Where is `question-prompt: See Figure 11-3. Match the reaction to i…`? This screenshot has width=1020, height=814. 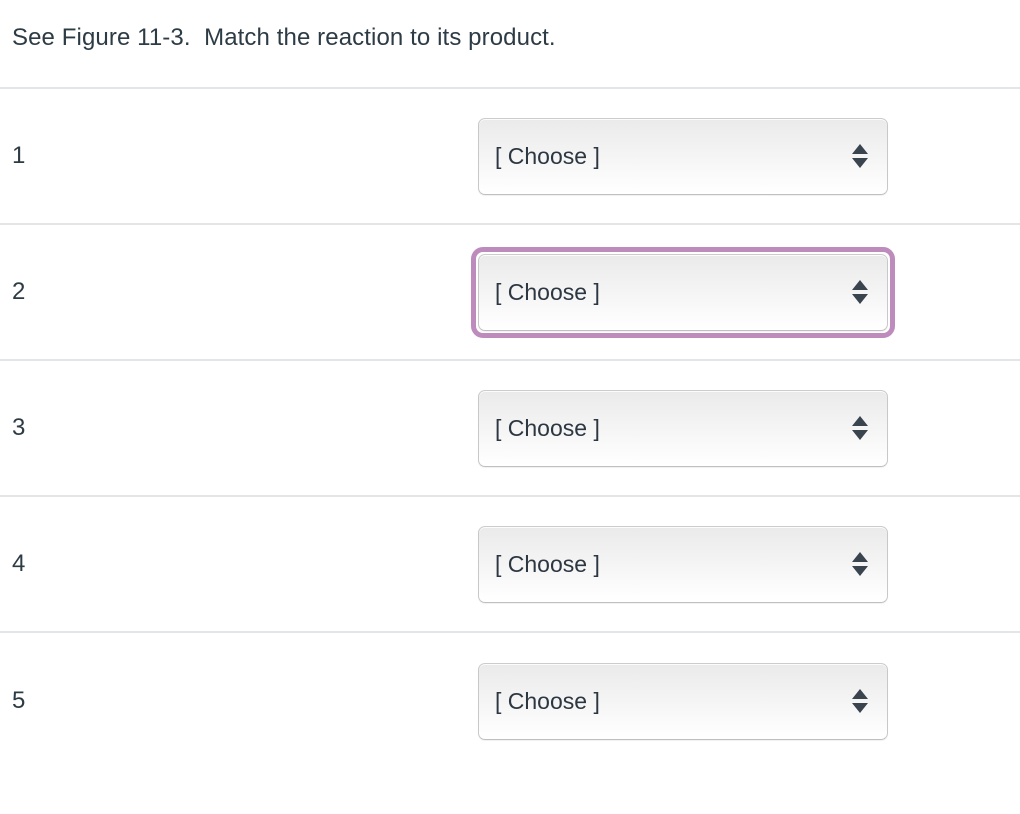
question-prompt: See Figure 11-3. Match the reaction to i… is located at coordinates (284, 37).